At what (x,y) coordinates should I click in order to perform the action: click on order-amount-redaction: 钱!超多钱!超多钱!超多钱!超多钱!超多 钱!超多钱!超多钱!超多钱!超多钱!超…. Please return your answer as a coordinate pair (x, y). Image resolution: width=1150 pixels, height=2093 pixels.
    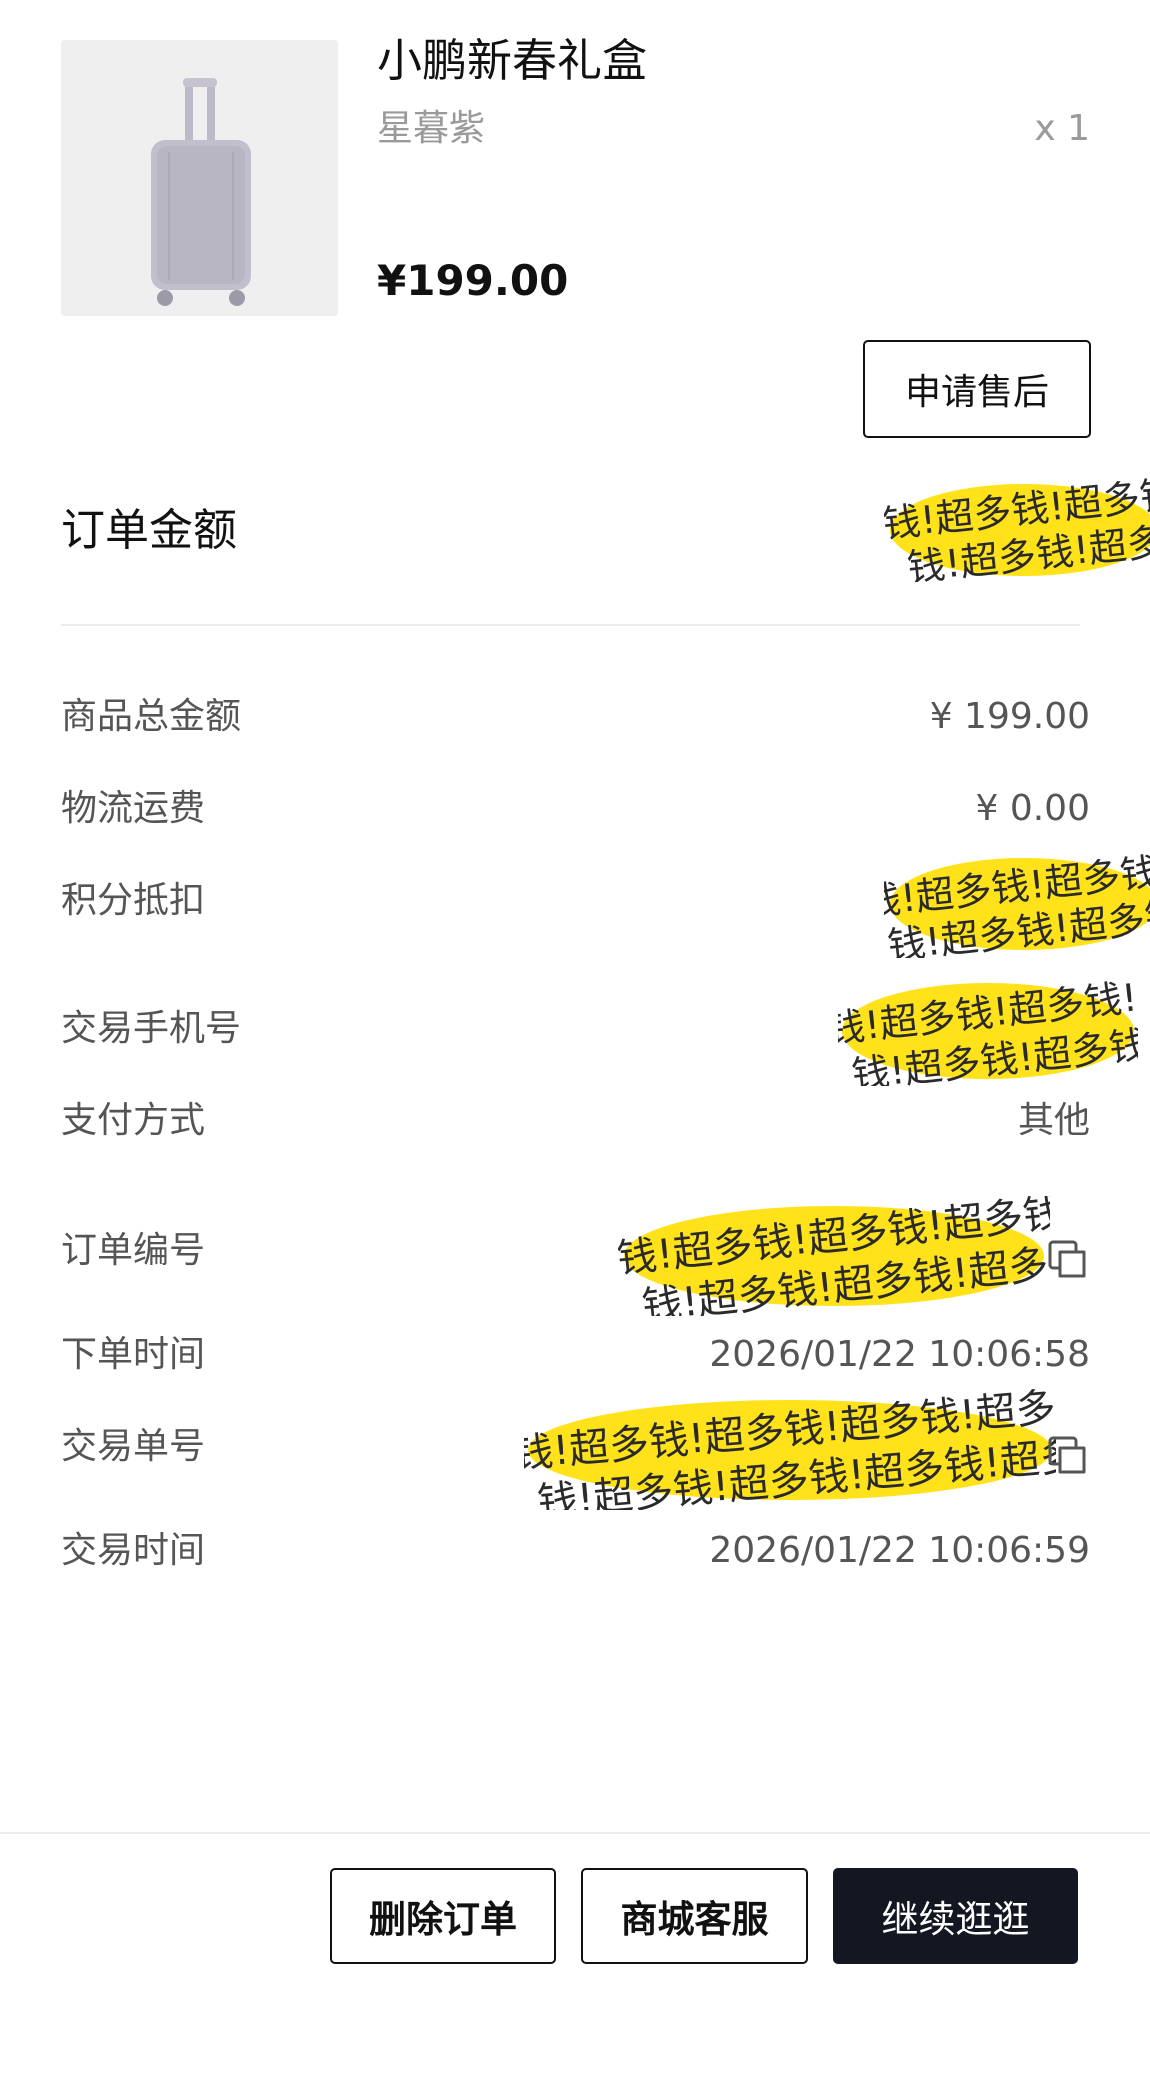
    Looking at the image, I should click on (1017, 530).